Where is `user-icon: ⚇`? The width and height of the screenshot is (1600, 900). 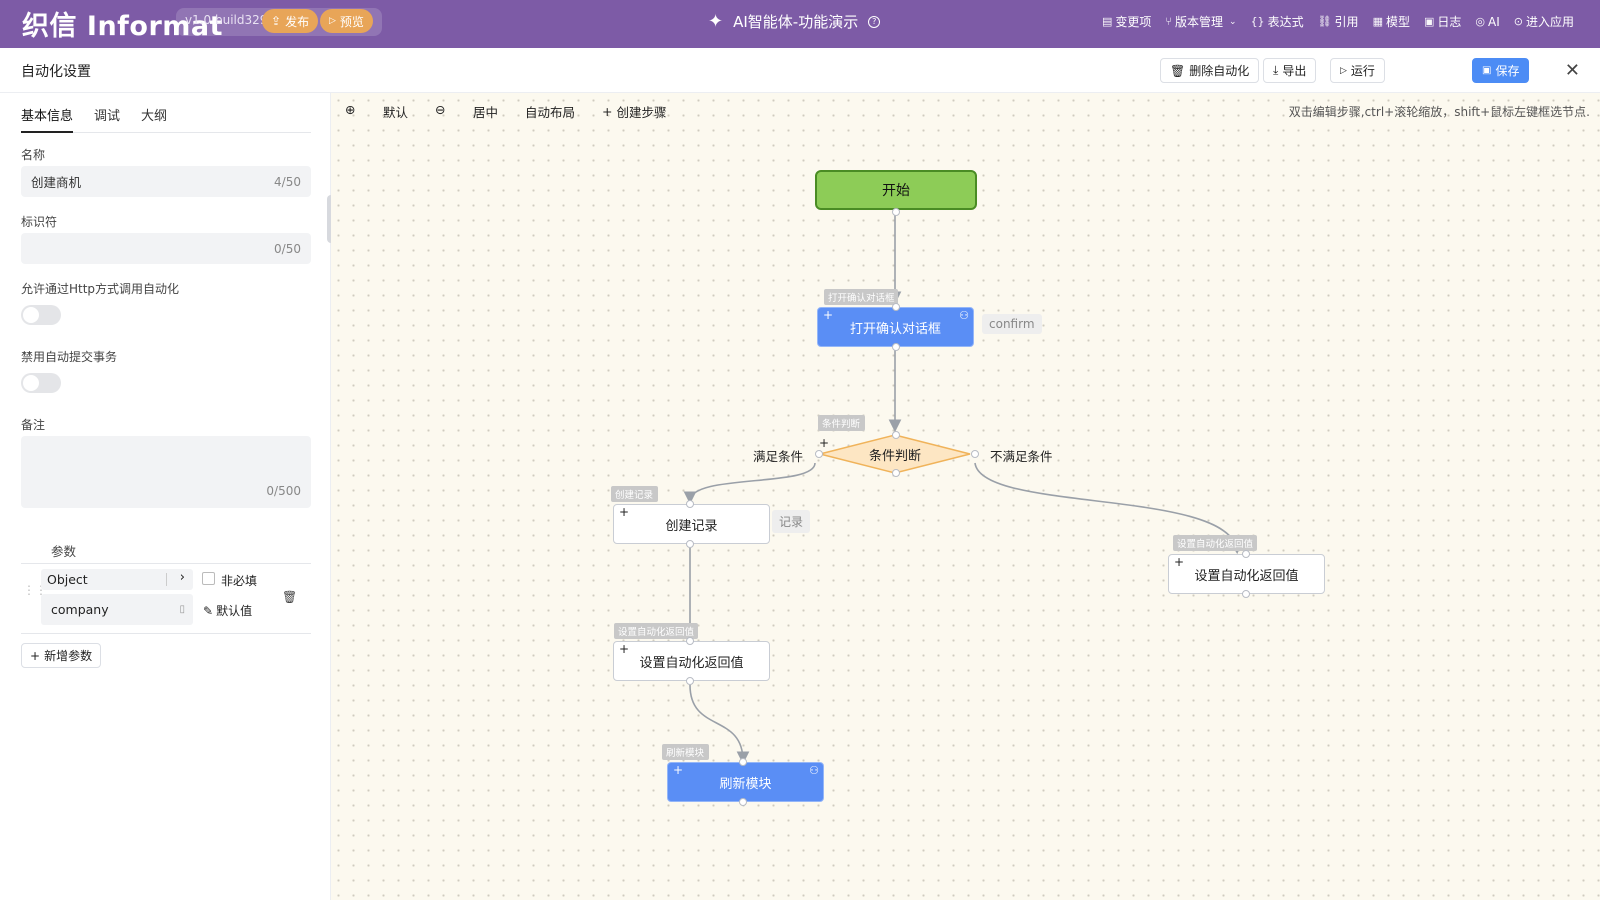 user-icon: ⚇ is located at coordinates (814, 770).